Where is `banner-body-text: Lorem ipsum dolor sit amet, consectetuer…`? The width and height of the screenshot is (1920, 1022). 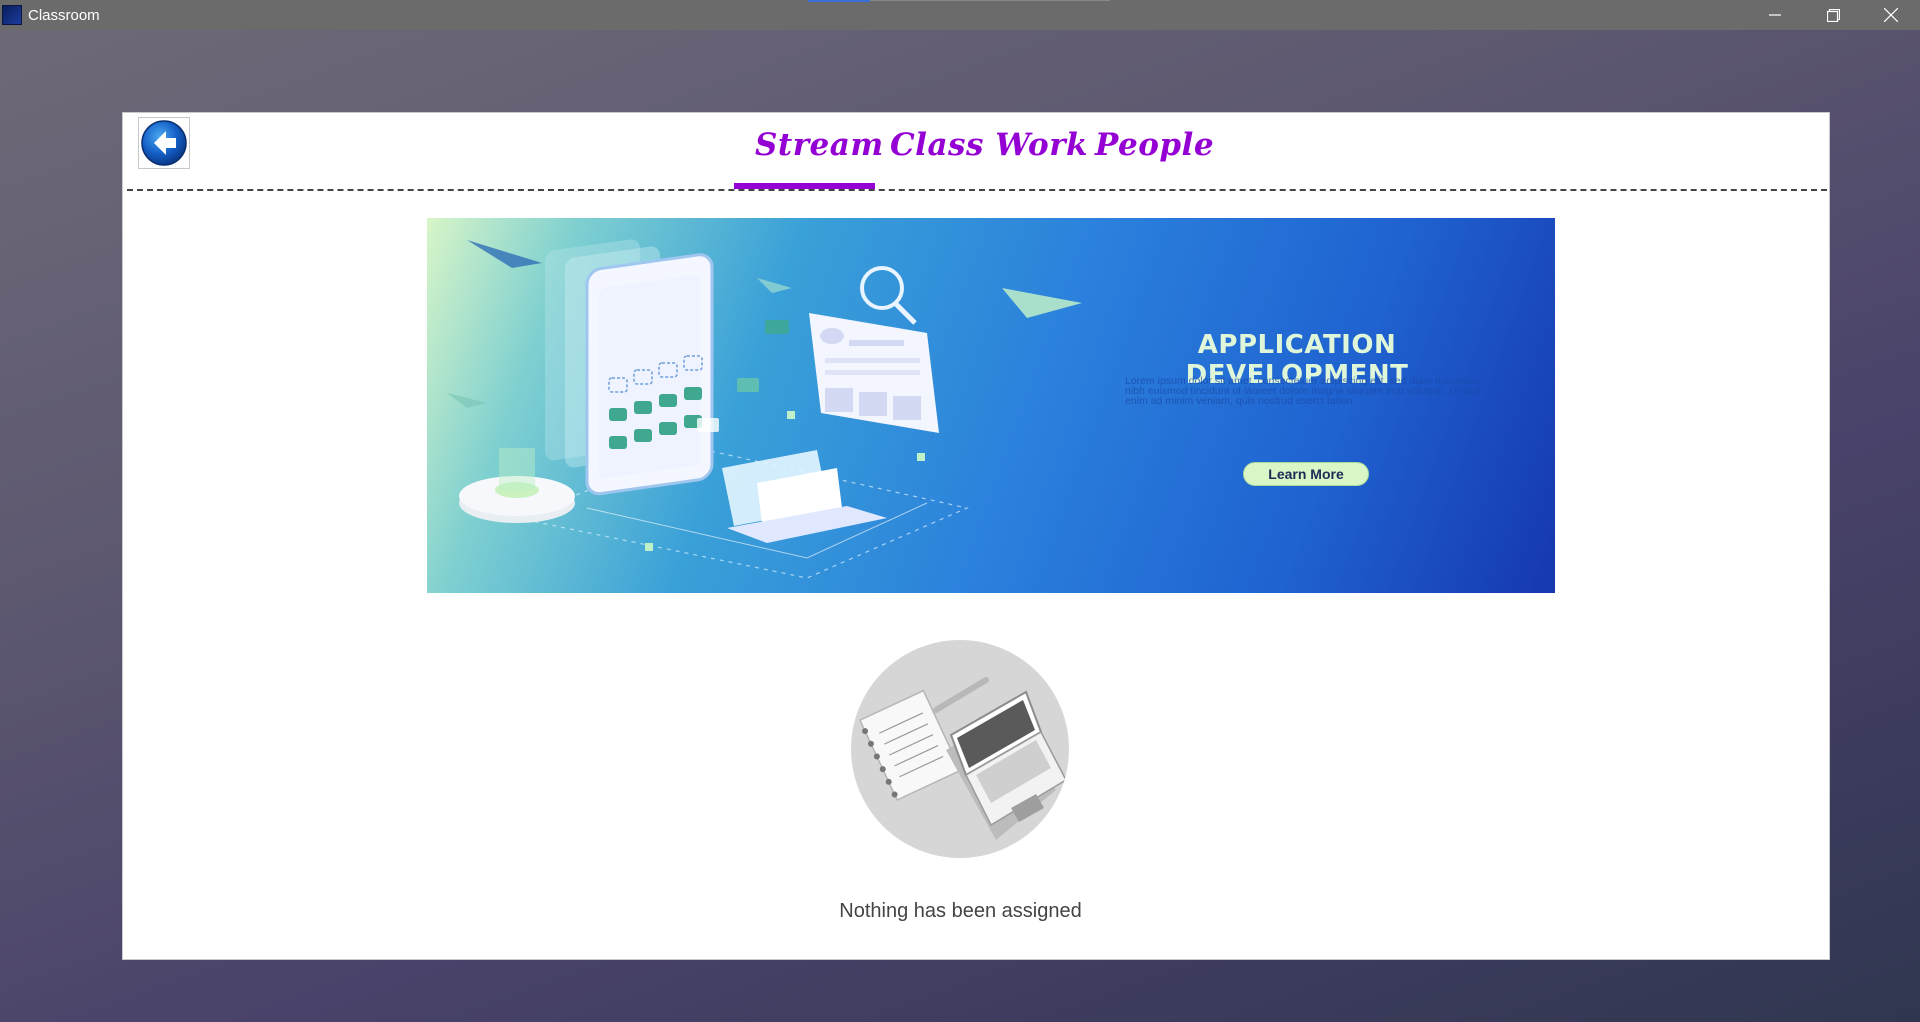 banner-body-text: Lorem ipsum dolor sit amet, consectetuer… is located at coordinates (1303, 391).